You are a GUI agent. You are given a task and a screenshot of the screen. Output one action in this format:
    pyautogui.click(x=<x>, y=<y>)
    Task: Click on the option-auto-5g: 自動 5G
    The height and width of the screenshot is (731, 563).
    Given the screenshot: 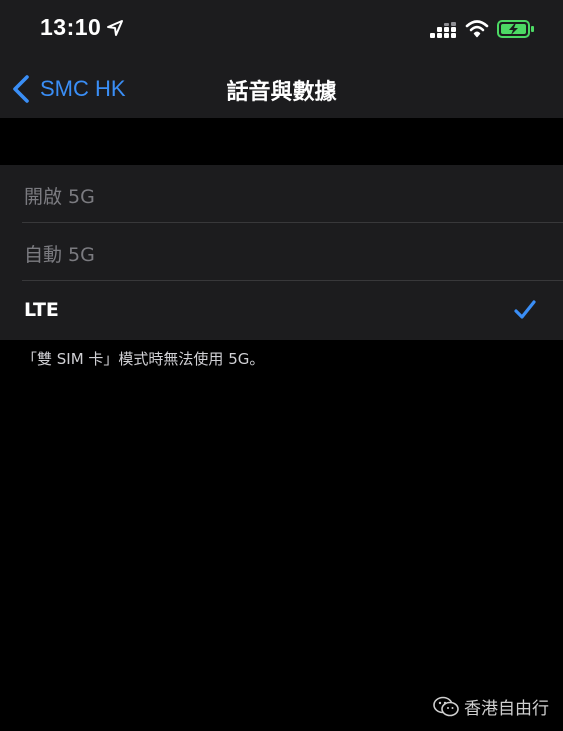 What is the action you would take?
    pyautogui.click(x=281, y=252)
    